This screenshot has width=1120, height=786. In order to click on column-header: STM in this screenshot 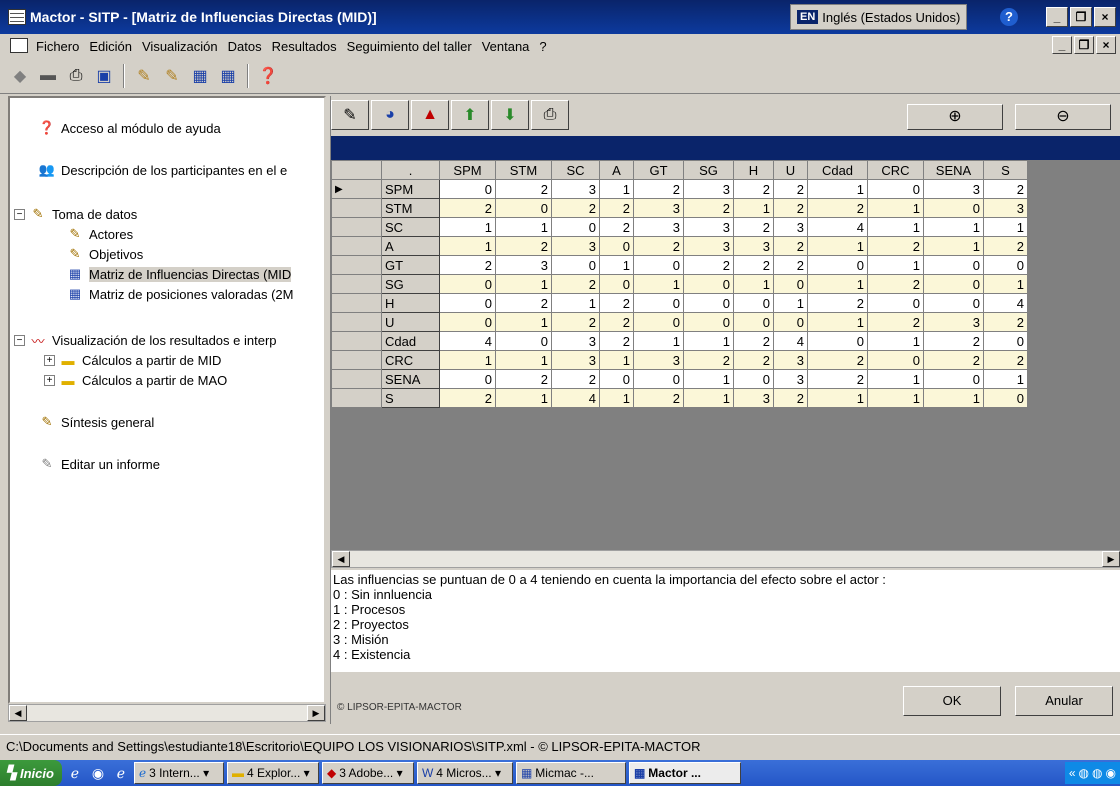, I will do `click(523, 170)`.